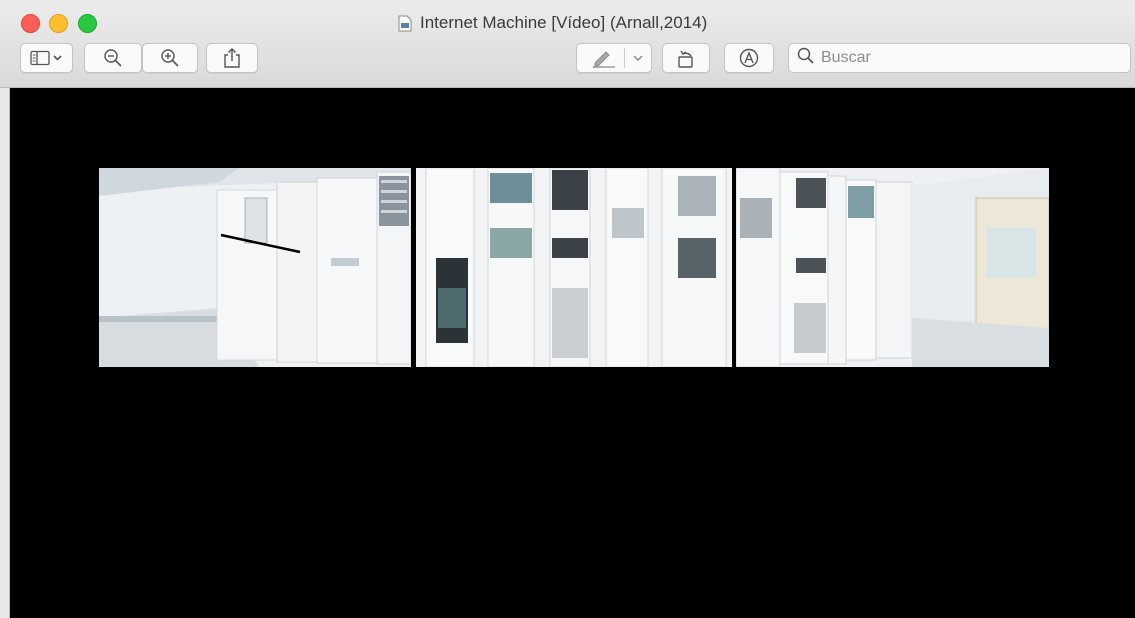 This screenshot has height=618, width=1135. I want to click on close-window-button, so click(30, 23).